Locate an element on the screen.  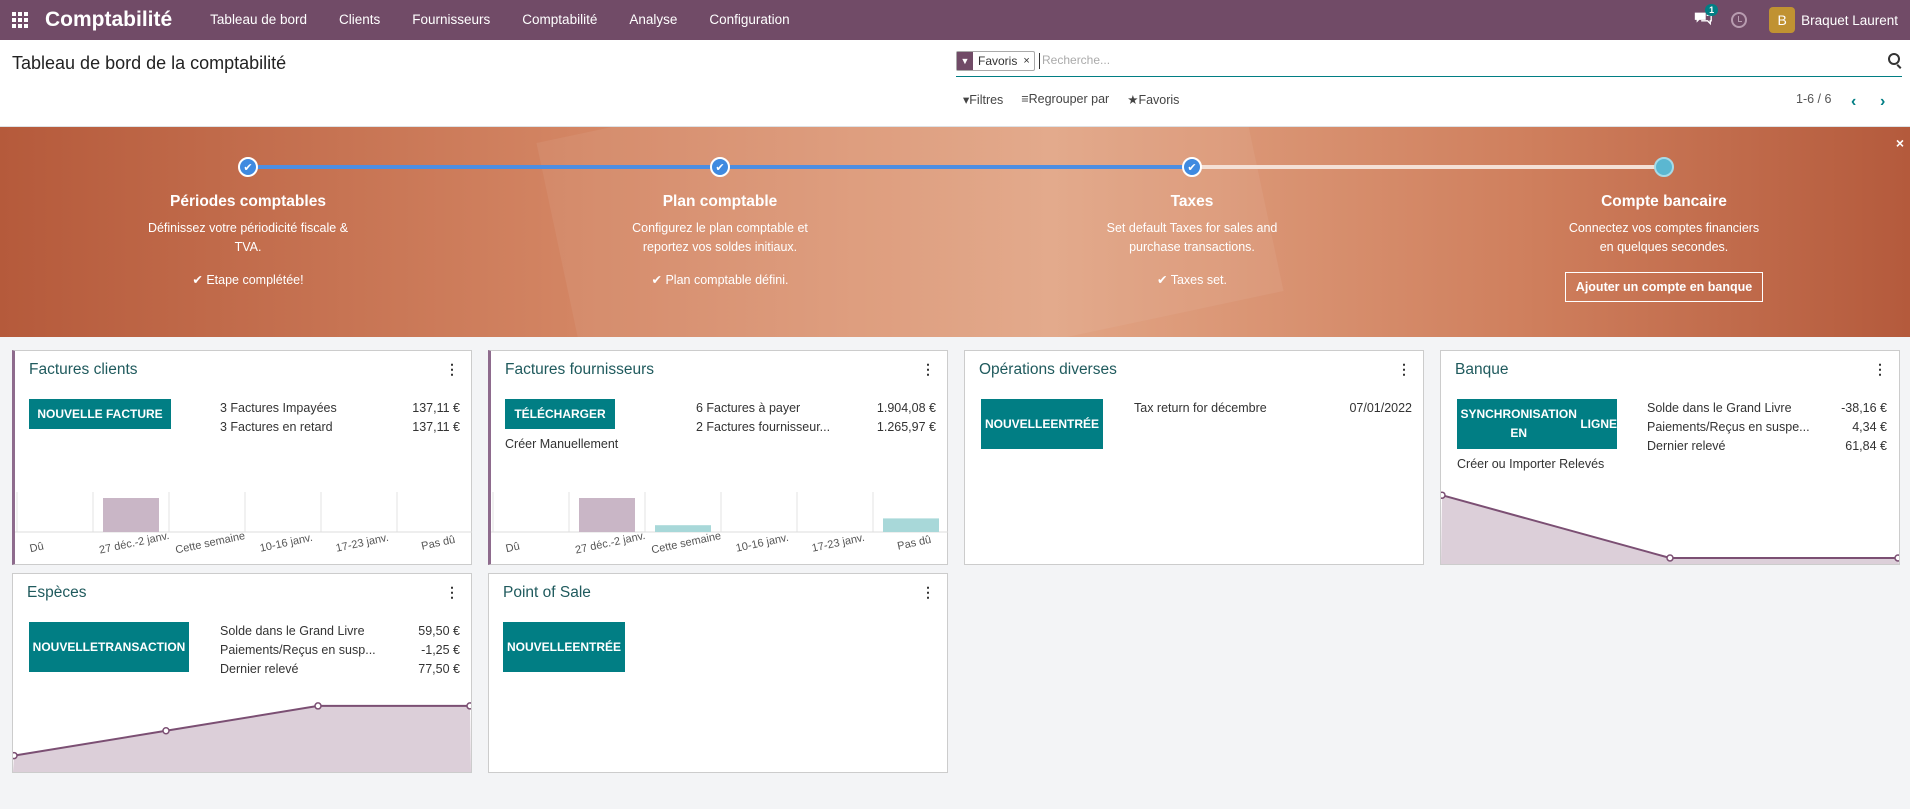
online-sync-button: SYNCHRONISATION EN LIGNE is located at coordinates (1537, 424).